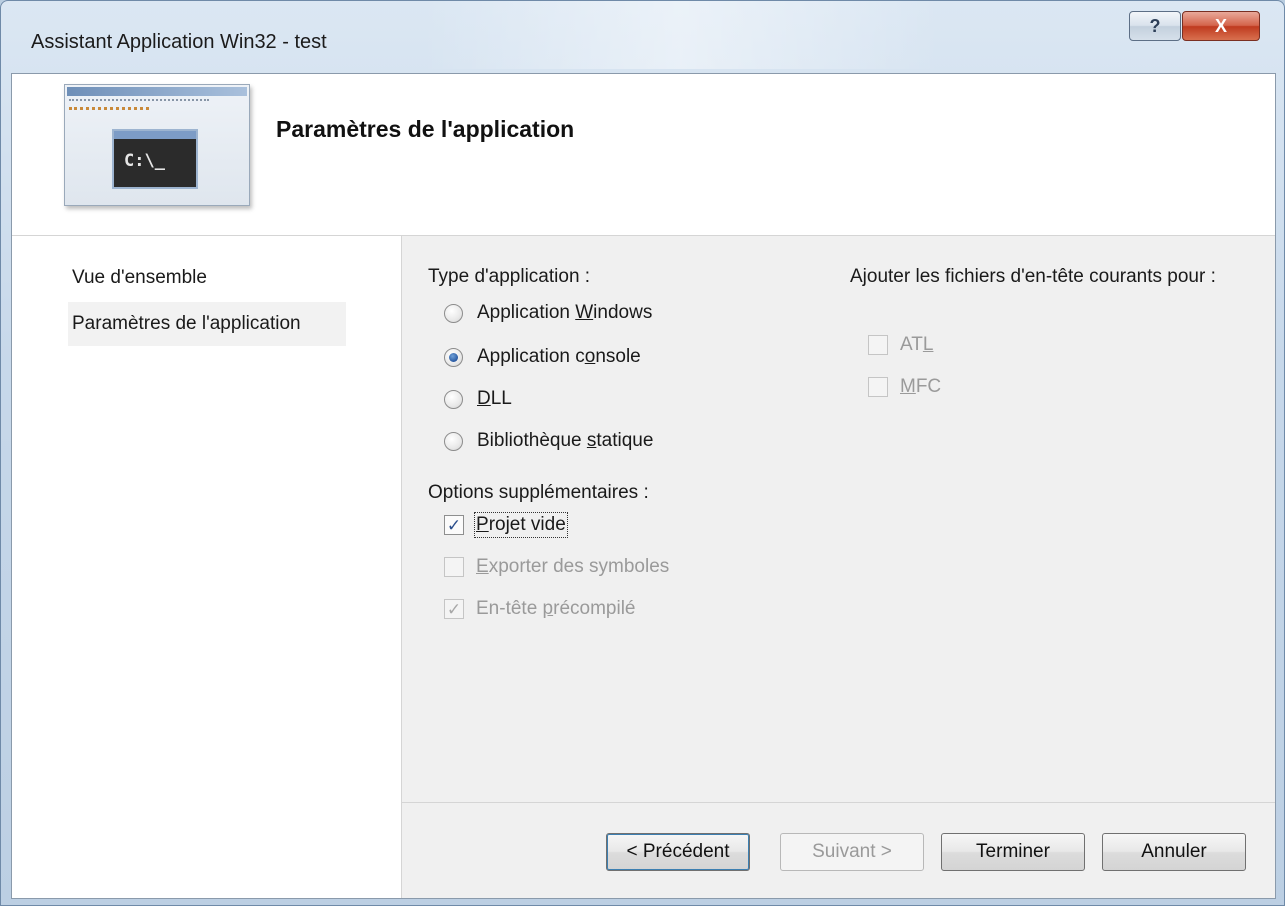  Describe the element at coordinates (109, 109) in the screenshot. I see `thumbnail-toolbar` at that location.